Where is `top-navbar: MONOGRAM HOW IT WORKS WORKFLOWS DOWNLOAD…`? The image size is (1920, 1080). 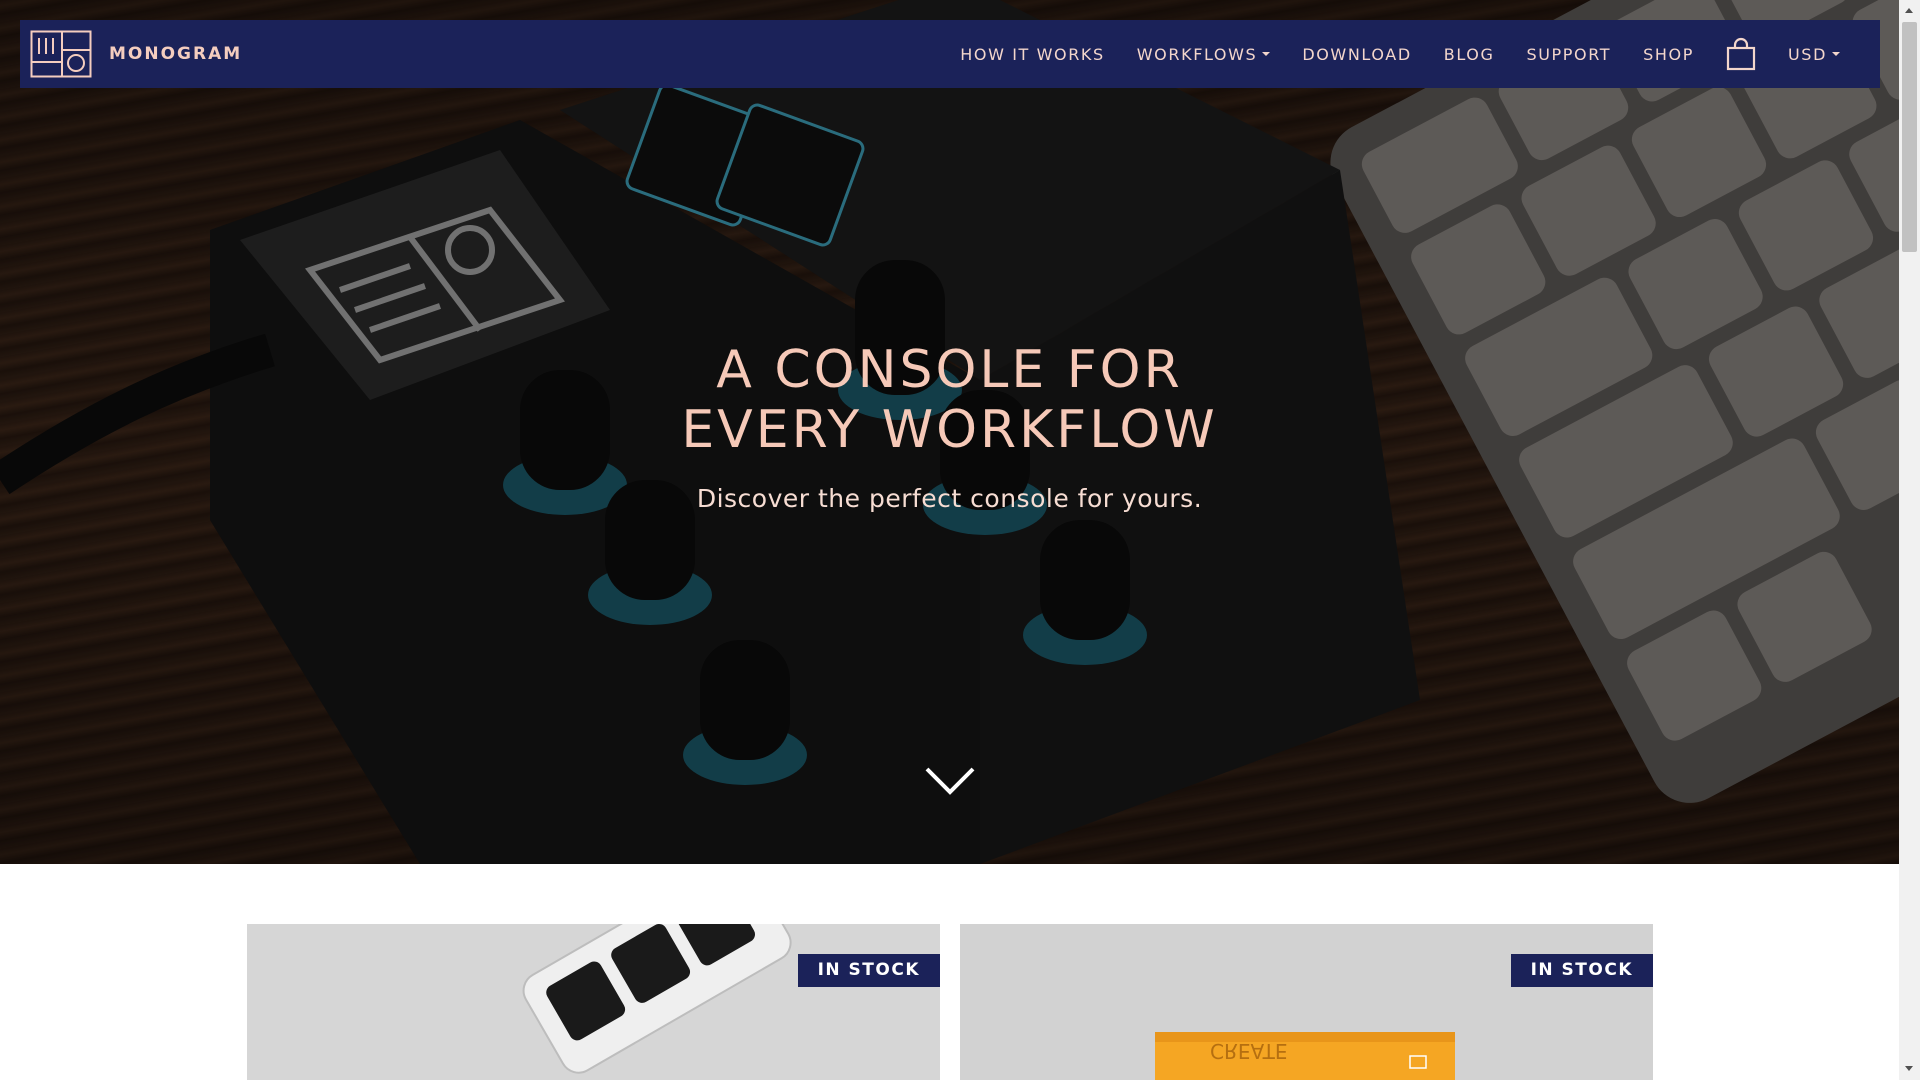 top-navbar: MONOGRAM HOW IT WORKS WORKFLOWS DOWNLOAD… is located at coordinates (950, 54).